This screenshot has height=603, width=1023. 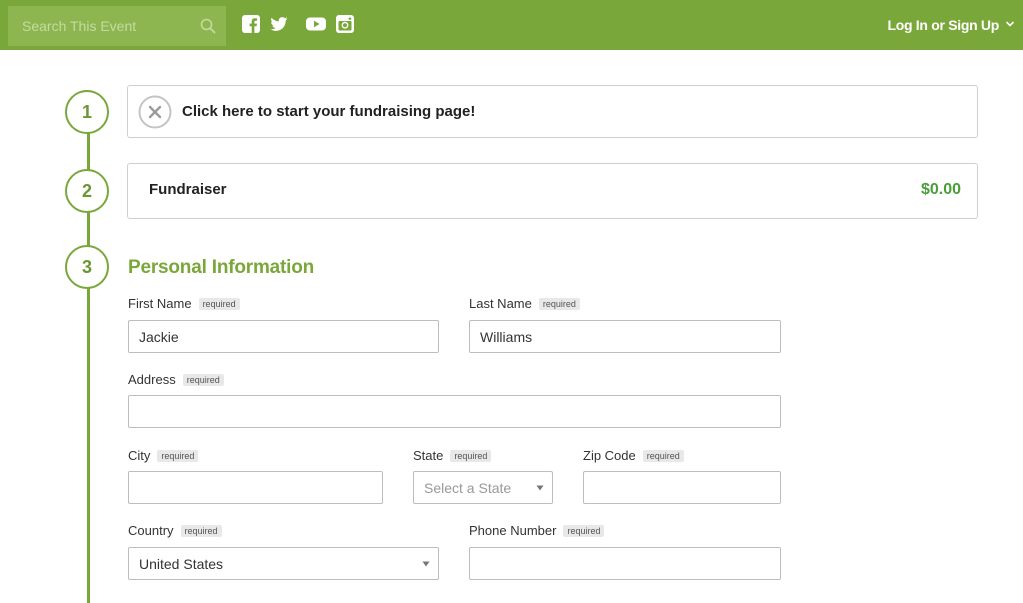 What do you see at coordinates (103, 26) in the screenshot?
I see `search-input` at bounding box center [103, 26].